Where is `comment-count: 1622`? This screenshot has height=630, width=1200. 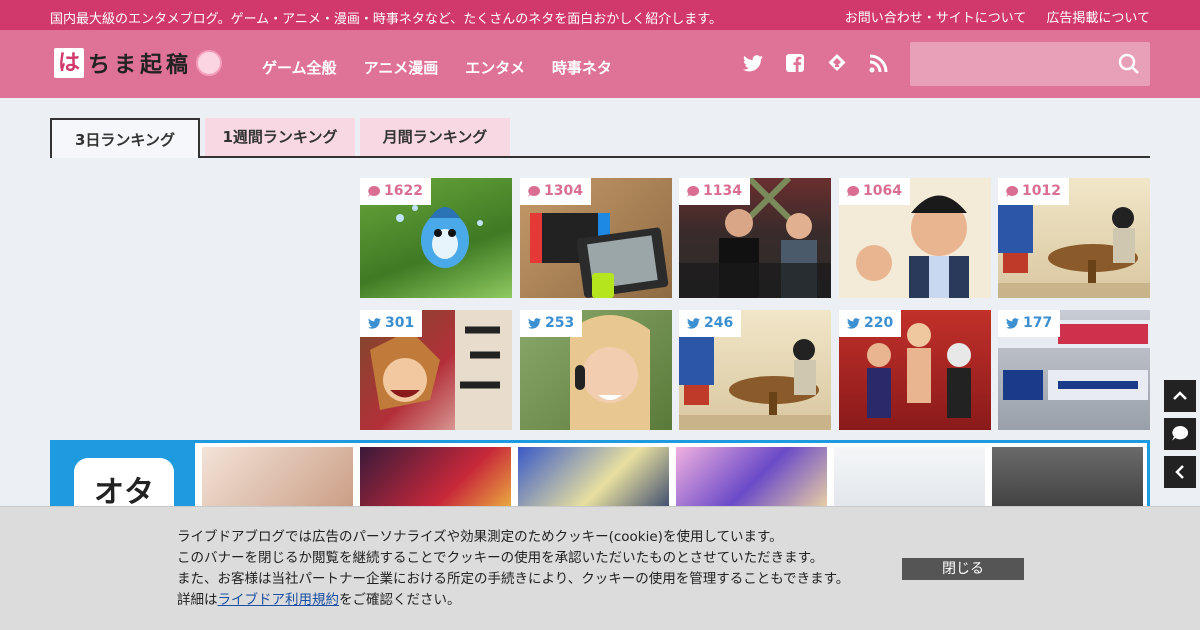 comment-count: 1622 is located at coordinates (403, 191).